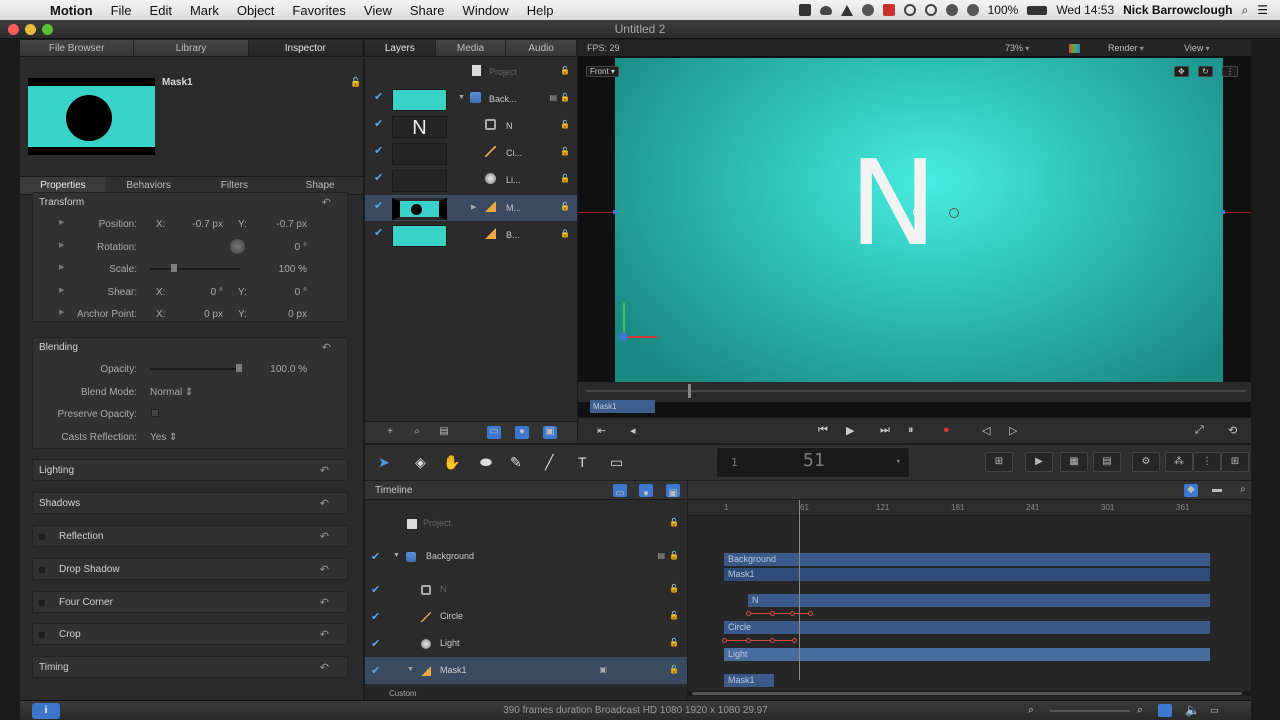 The image size is (1280, 720). What do you see at coordinates (846, 10) in the screenshot?
I see `notification-icon` at bounding box center [846, 10].